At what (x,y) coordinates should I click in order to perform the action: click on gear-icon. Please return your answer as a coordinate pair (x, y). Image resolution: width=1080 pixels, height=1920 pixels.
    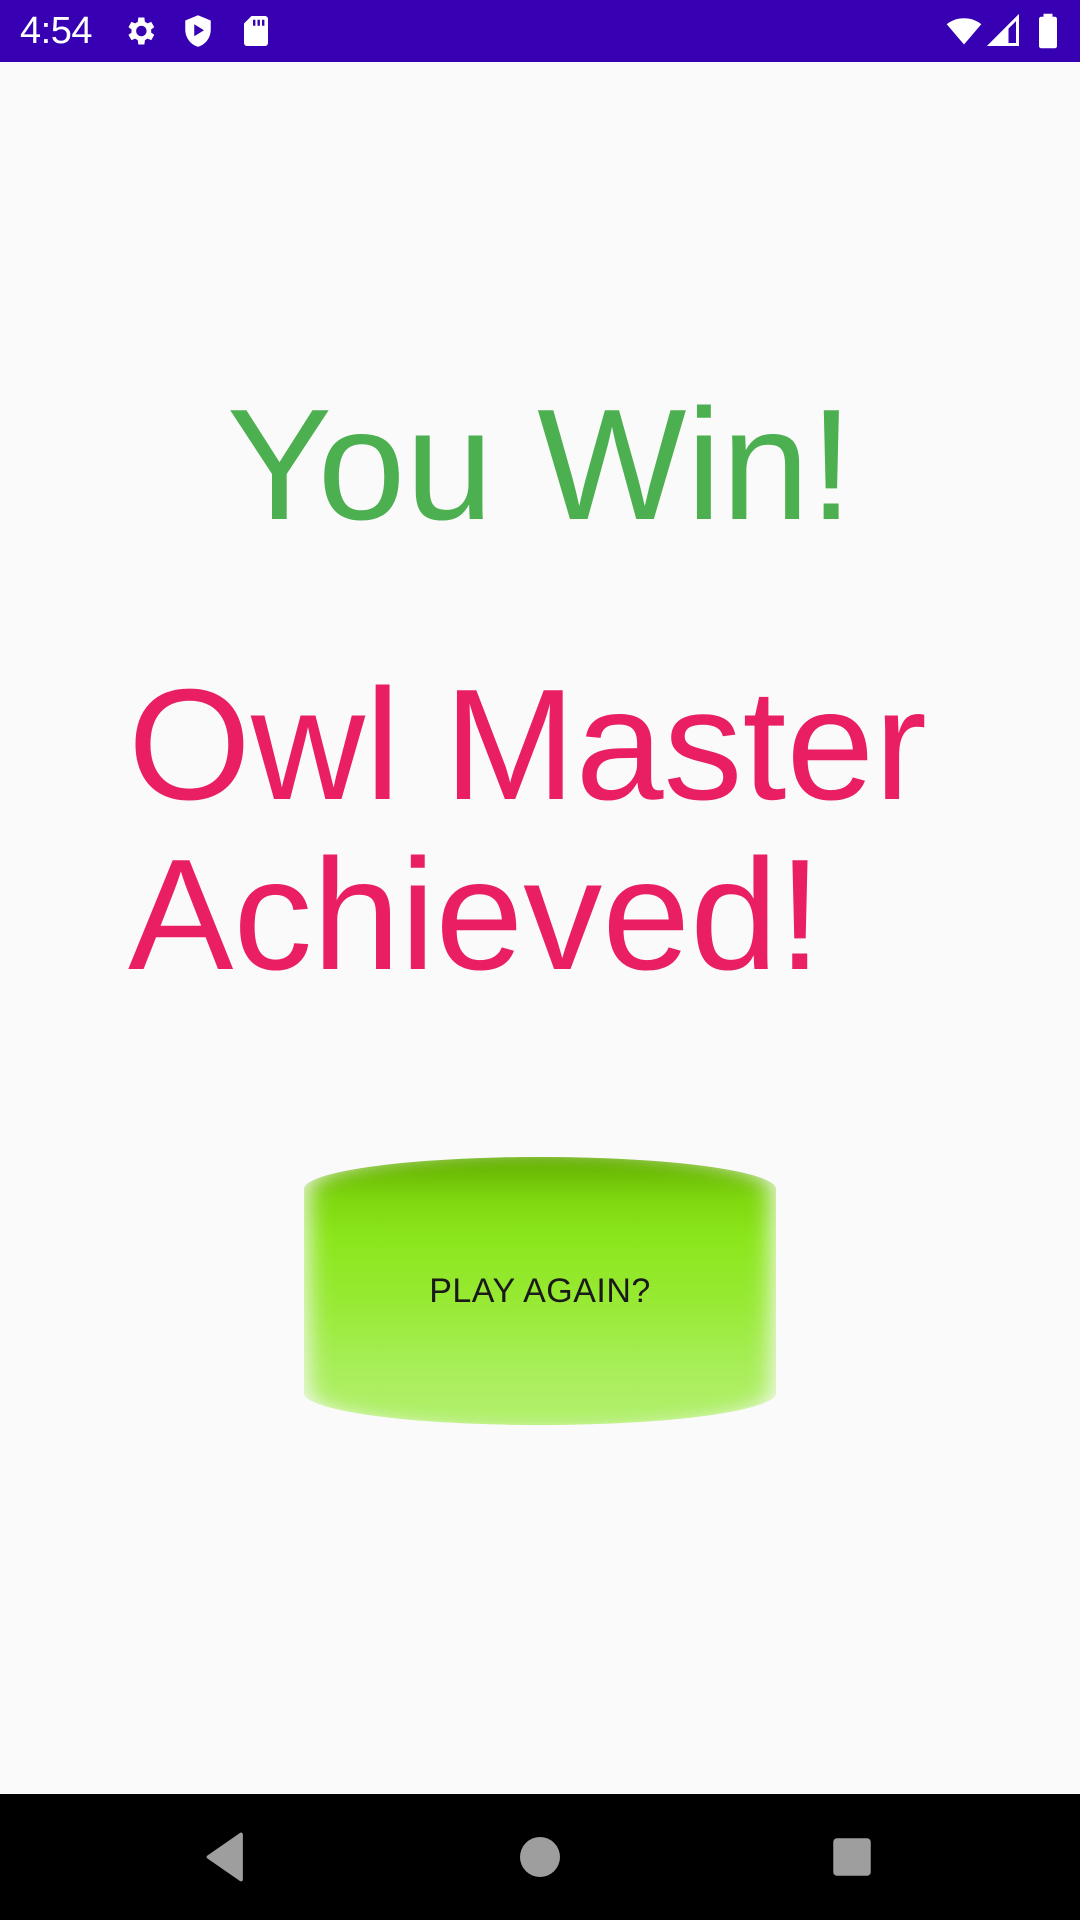
    Looking at the image, I should click on (140, 31).